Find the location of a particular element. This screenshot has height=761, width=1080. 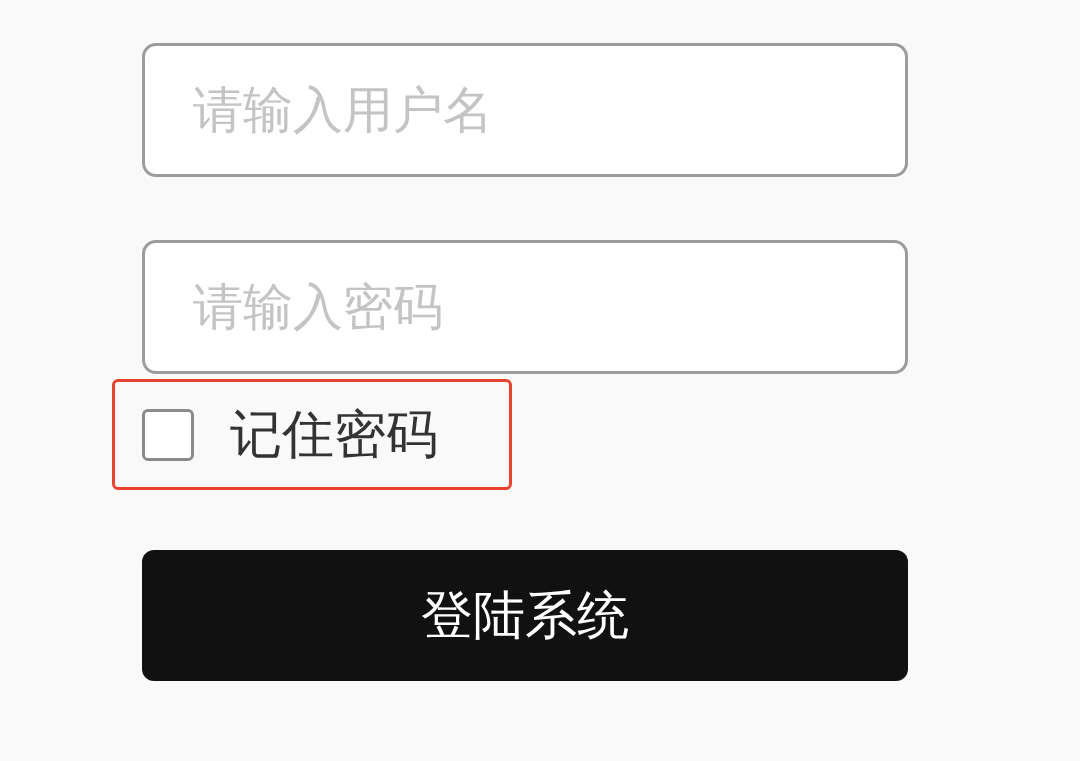

remember-checkbox is located at coordinates (168, 434).